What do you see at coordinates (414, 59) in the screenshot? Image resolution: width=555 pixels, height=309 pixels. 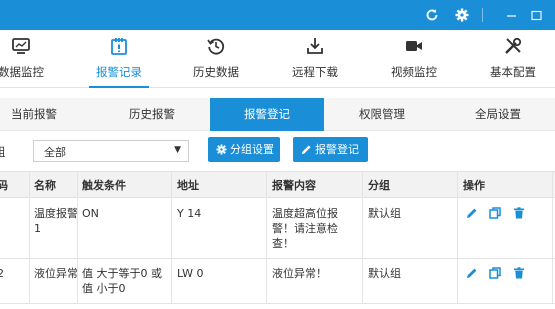 I see `nav-video-monitor: 视频监控` at bounding box center [414, 59].